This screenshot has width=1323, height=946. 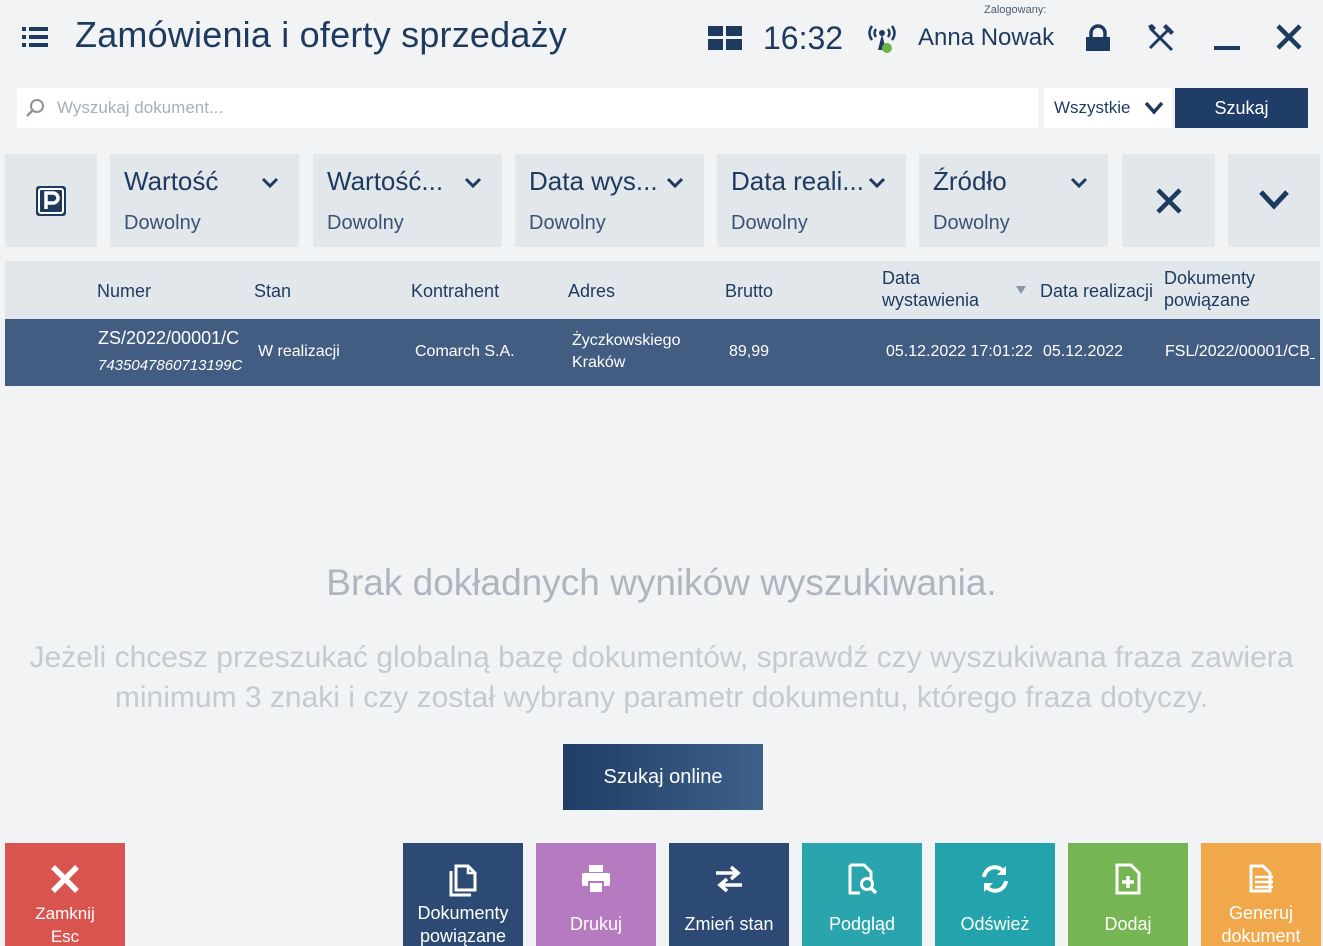 I want to click on page-title: Zamówienia i oferty sprzedaży, so click(x=321, y=34).